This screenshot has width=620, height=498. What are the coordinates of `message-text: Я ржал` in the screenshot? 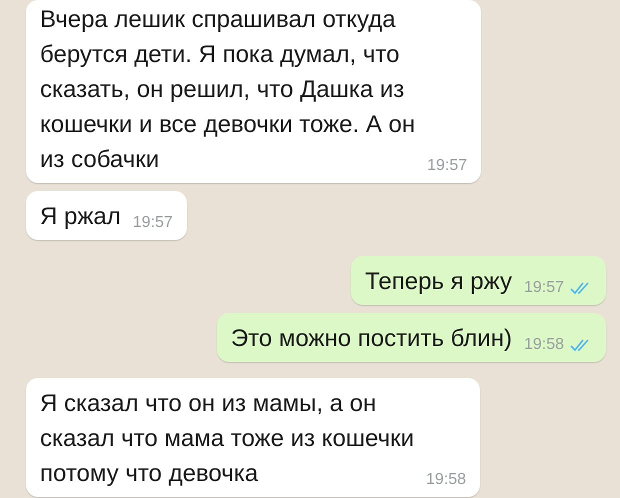 It's located at (80, 217).